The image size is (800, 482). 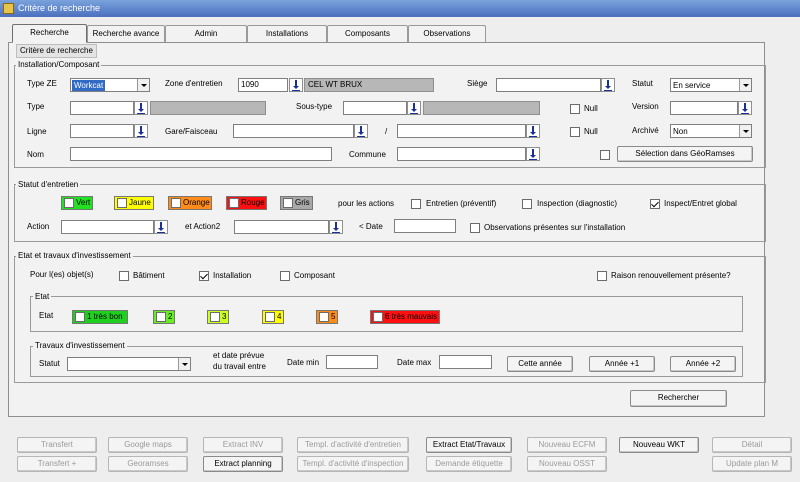 I want to click on statut-vert: Vert, so click(x=77, y=203).